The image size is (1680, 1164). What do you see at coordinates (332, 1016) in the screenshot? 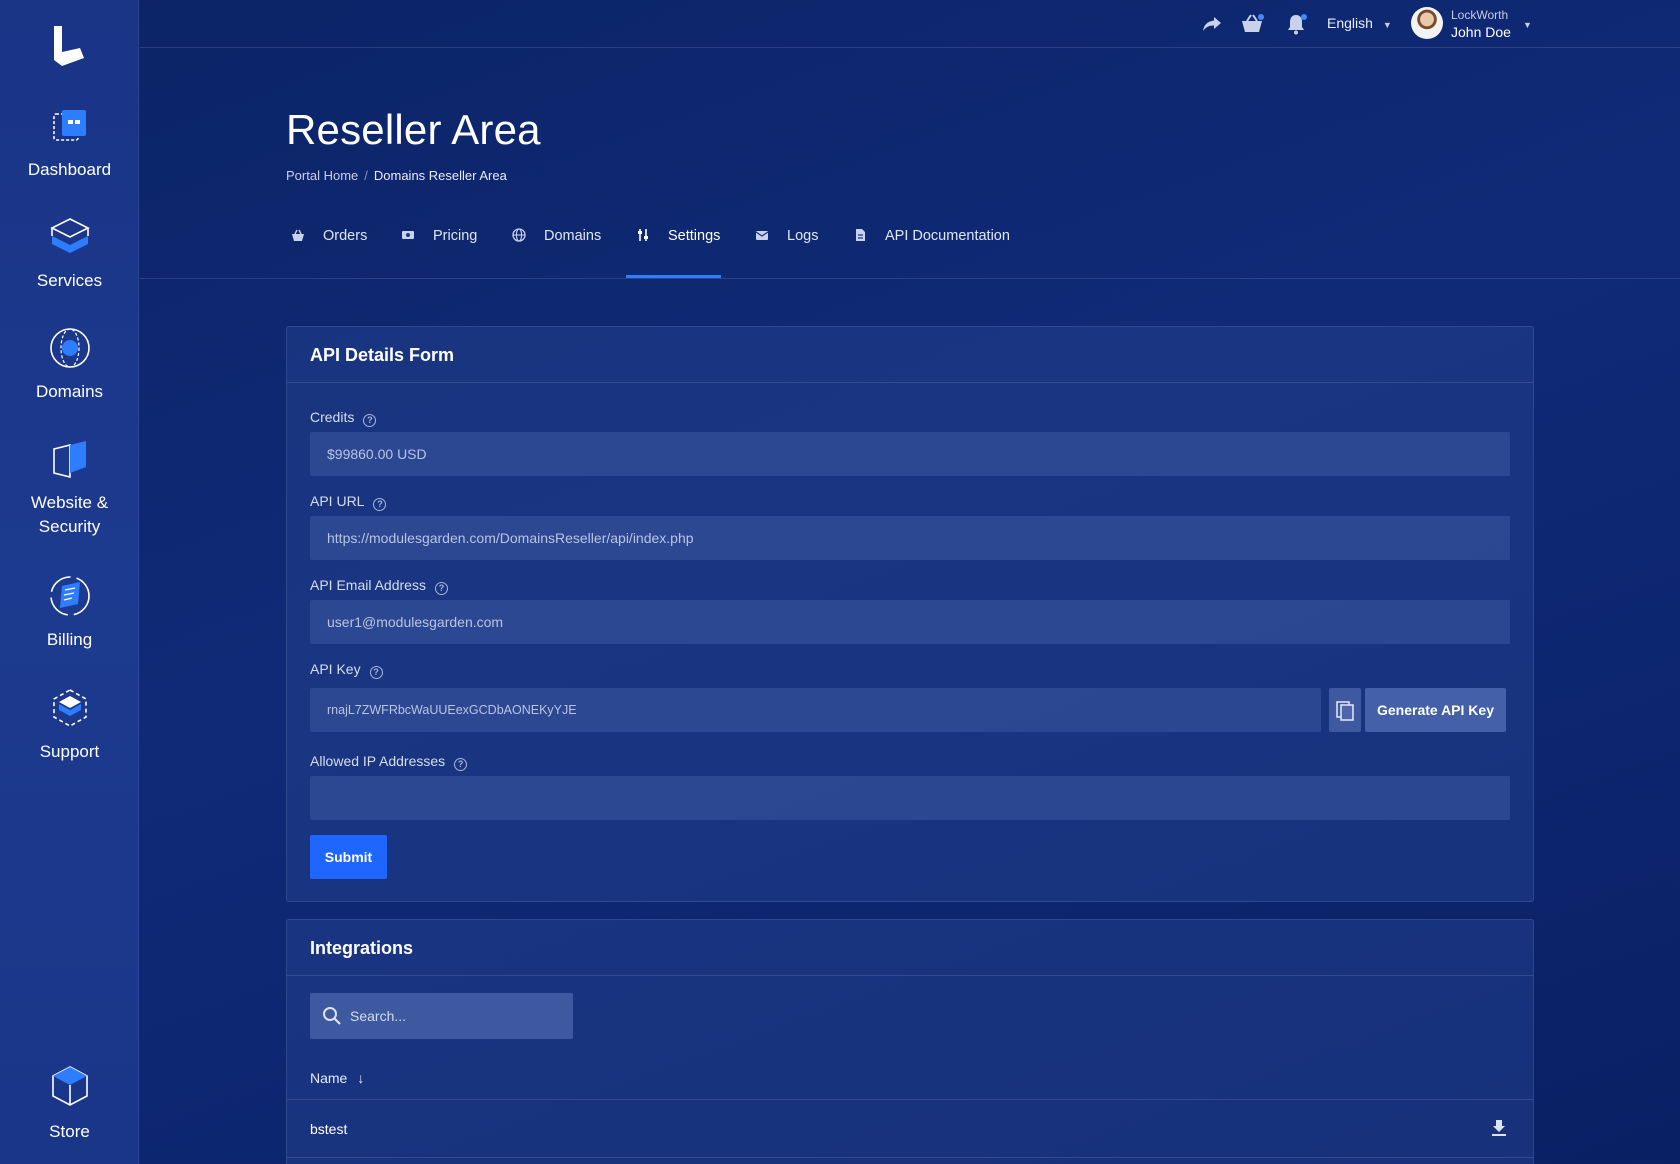
I see `search-icon` at bounding box center [332, 1016].